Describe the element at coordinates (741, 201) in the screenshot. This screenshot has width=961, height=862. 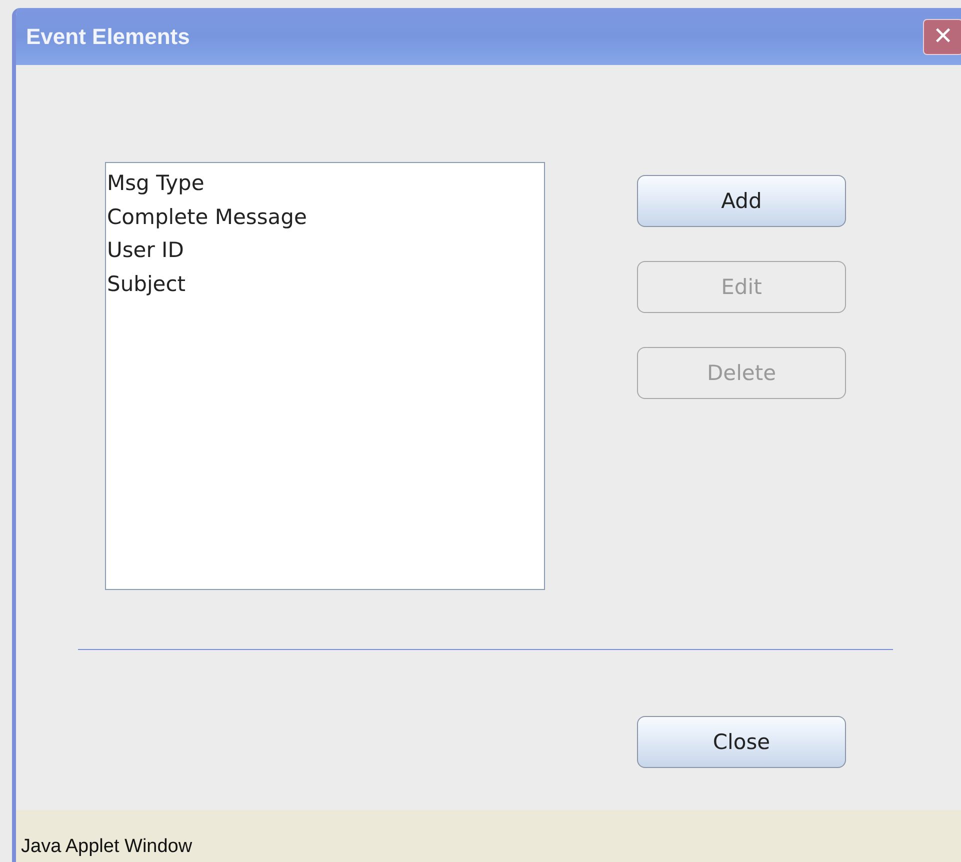
I see `action-button: Add` at that location.